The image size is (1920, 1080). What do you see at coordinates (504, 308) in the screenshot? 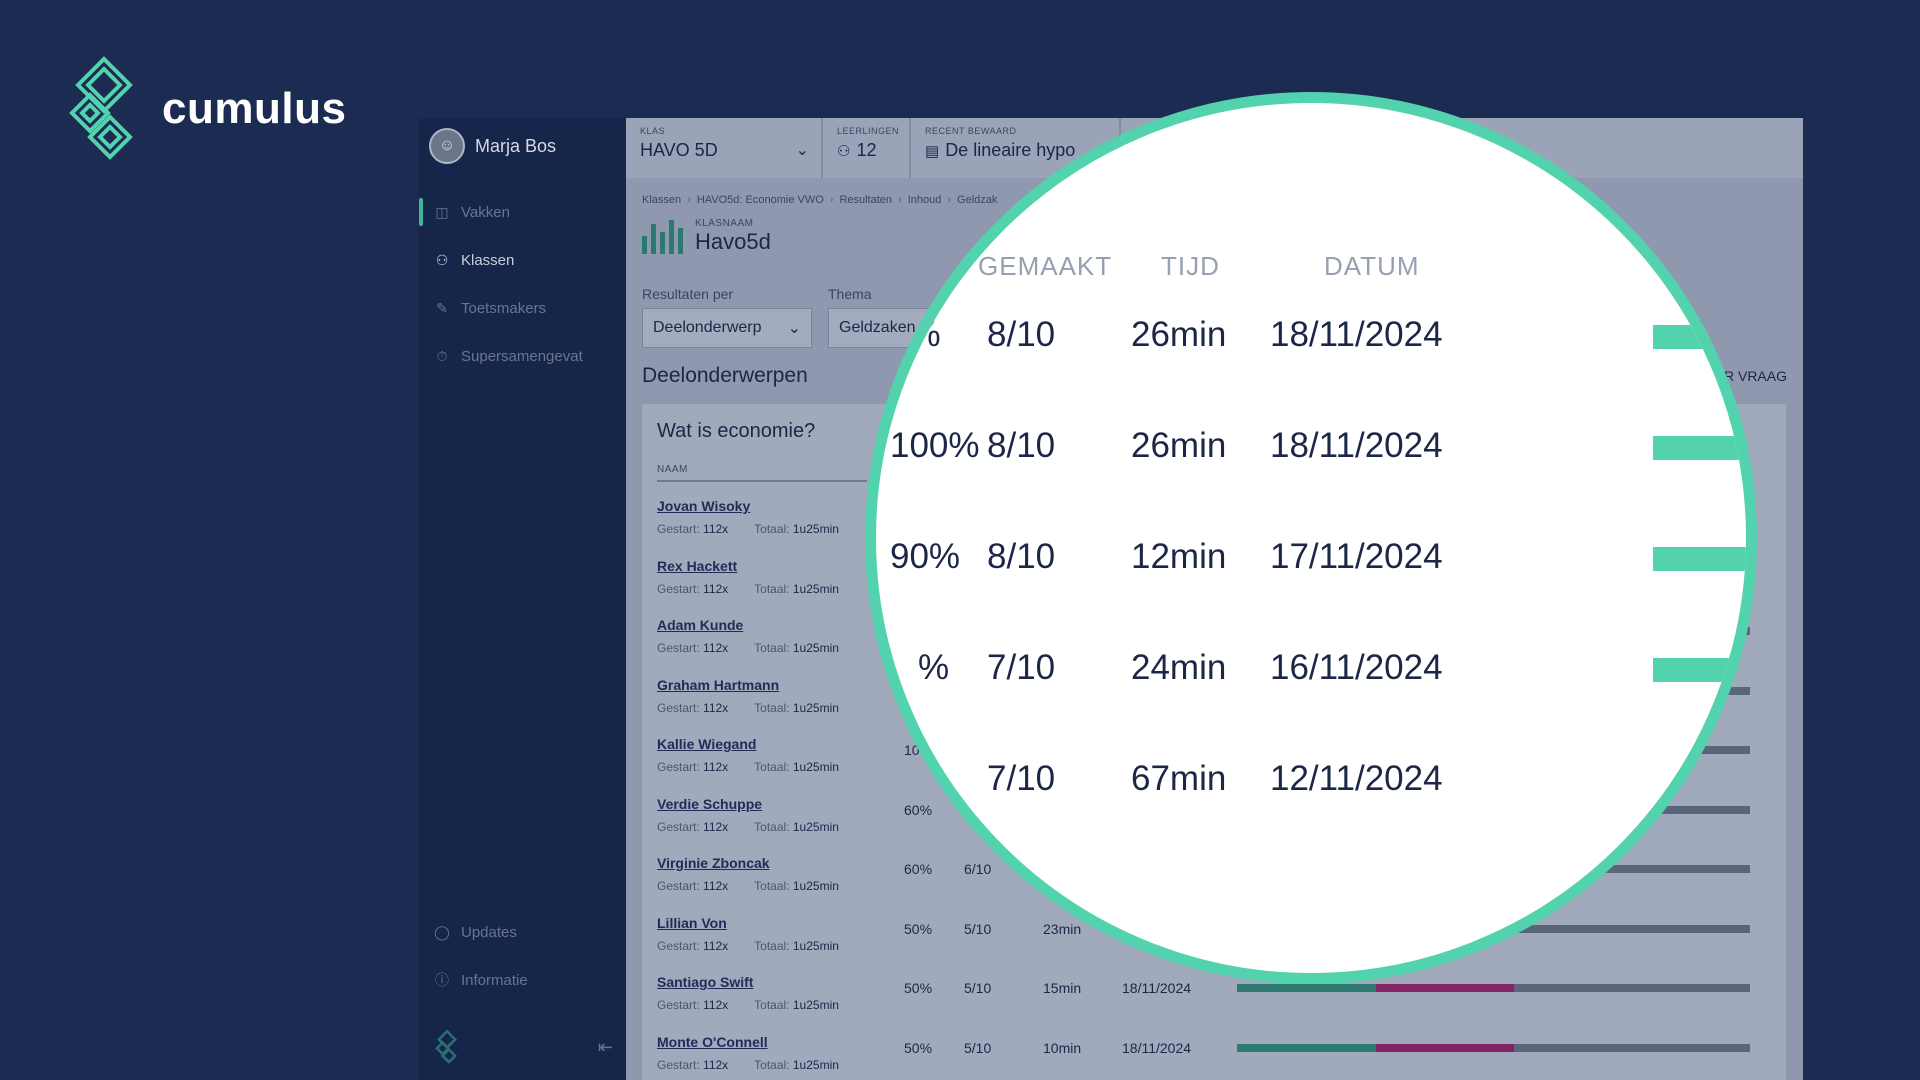
I see `sidebar-item-label: Toetsmakers` at bounding box center [504, 308].